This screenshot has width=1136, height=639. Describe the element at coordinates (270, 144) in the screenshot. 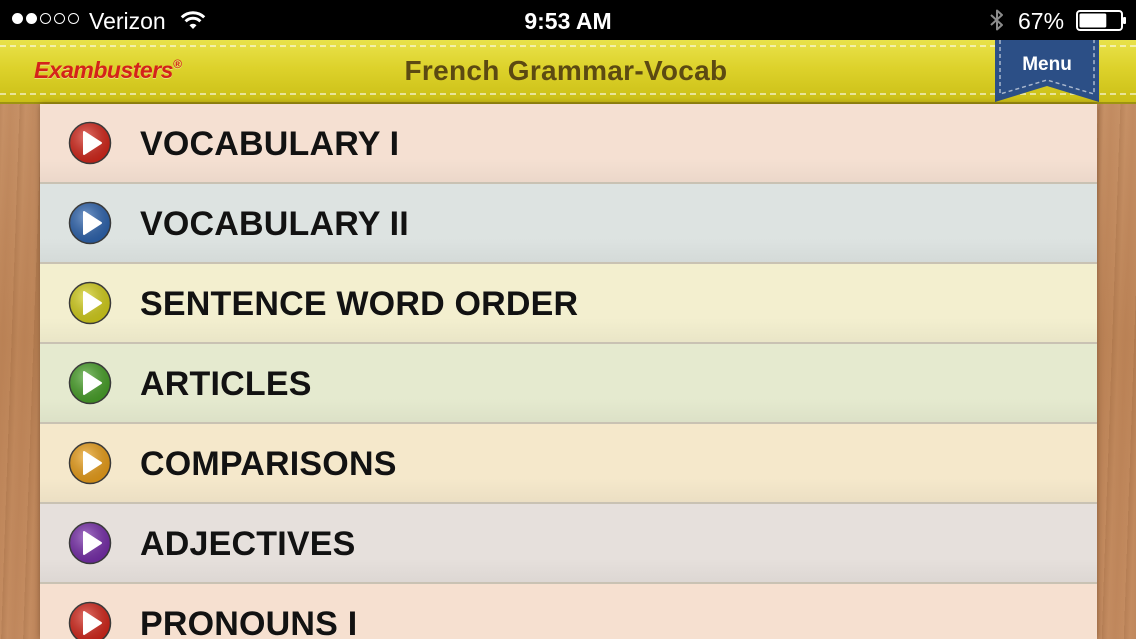

I see `list-item-label: VOCABULARY I` at that location.